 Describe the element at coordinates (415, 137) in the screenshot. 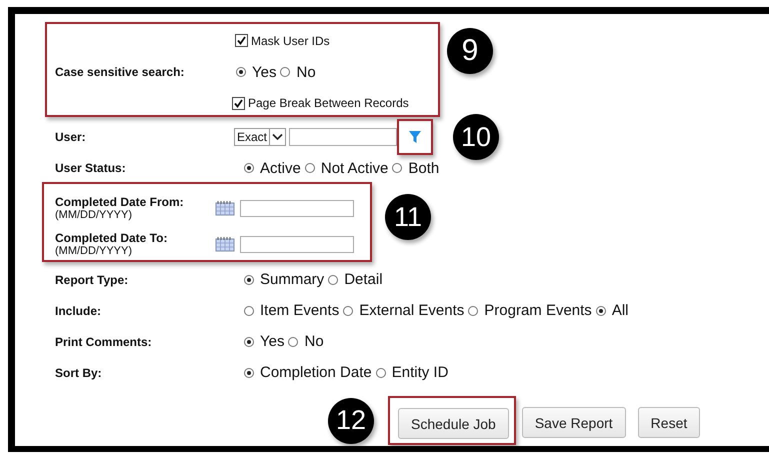

I see `filter-icon` at that location.